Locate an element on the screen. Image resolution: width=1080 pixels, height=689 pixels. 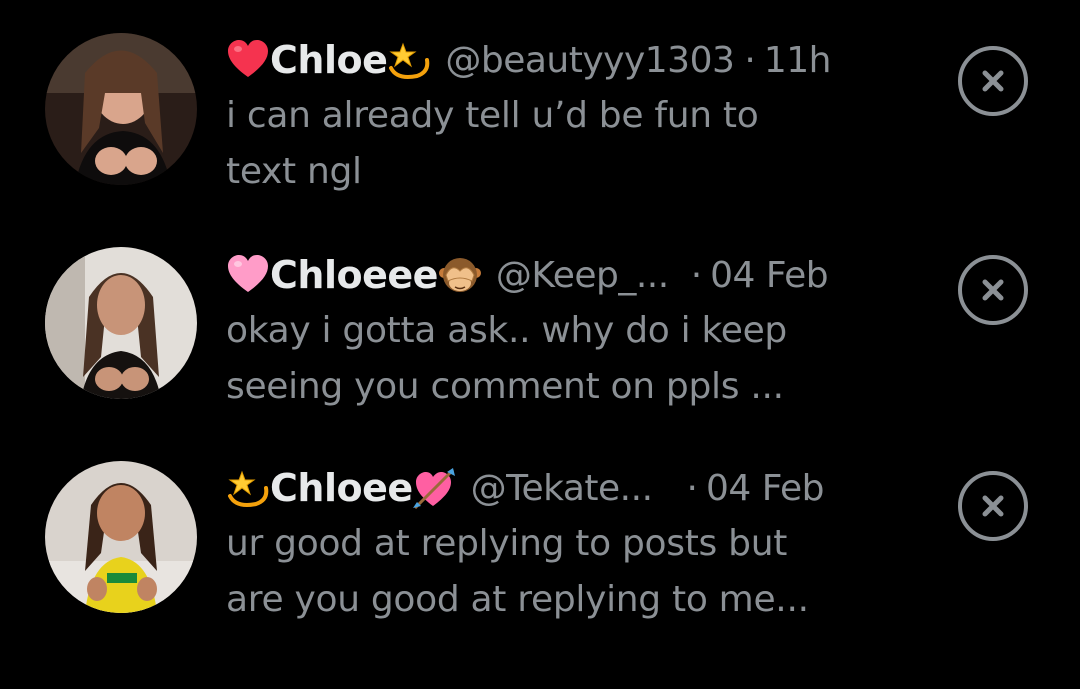
see-no-evil-monkey-icon is located at coordinates (460, 275).